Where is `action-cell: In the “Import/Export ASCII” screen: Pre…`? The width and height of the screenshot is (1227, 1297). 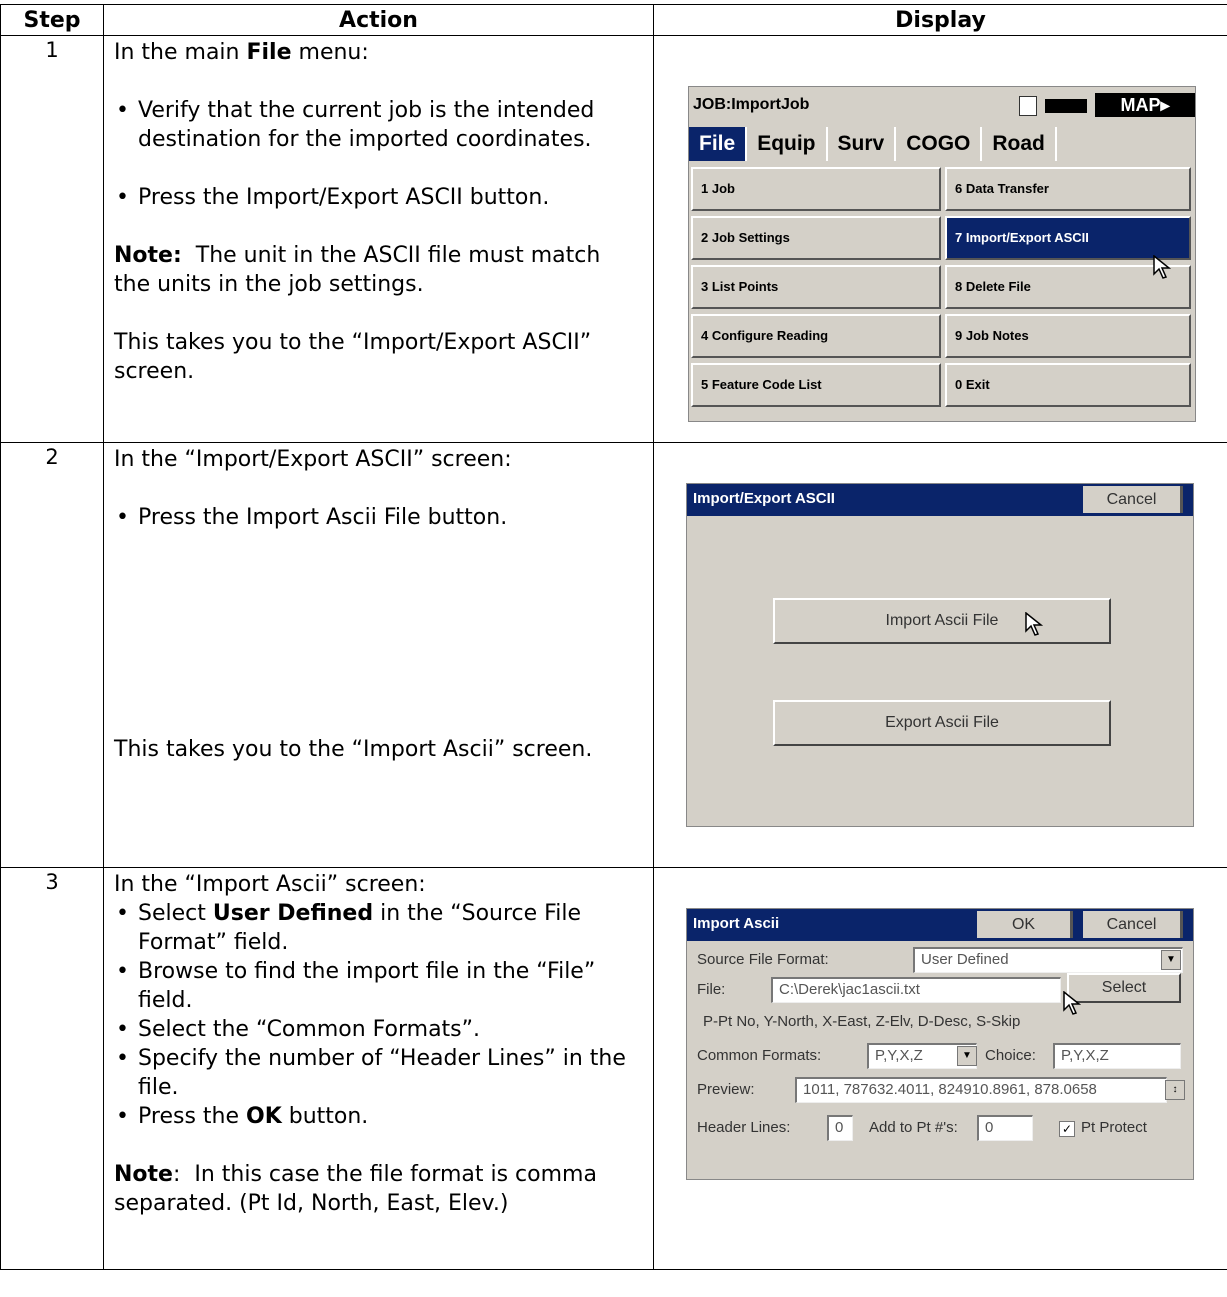 action-cell: In the “Import/Export ASCII” screen: Pre… is located at coordinates (378, 655).